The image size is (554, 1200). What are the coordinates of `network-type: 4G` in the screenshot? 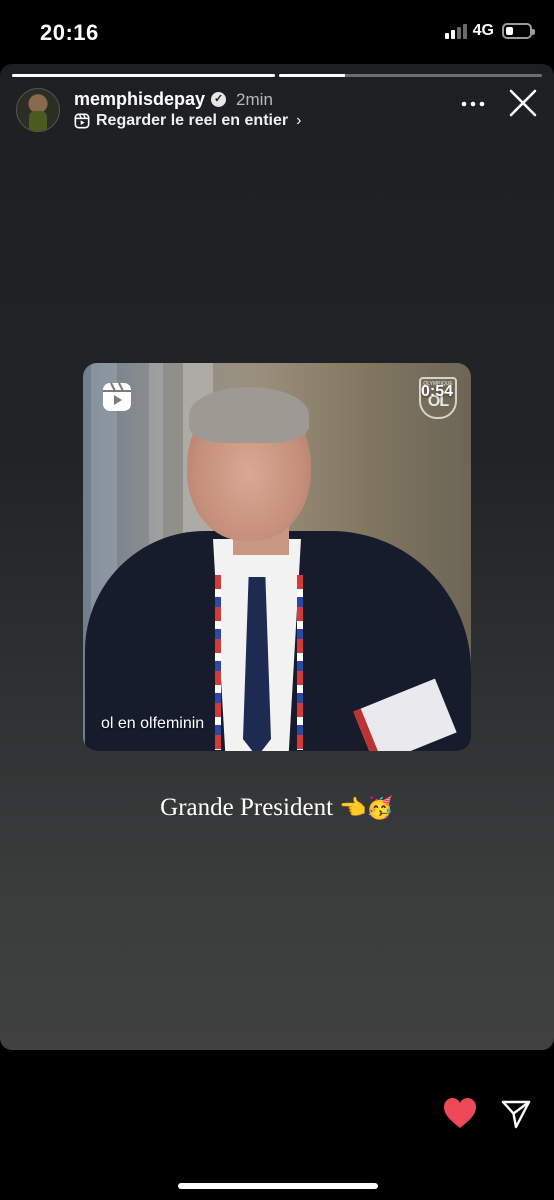 It's located at (483, 30).